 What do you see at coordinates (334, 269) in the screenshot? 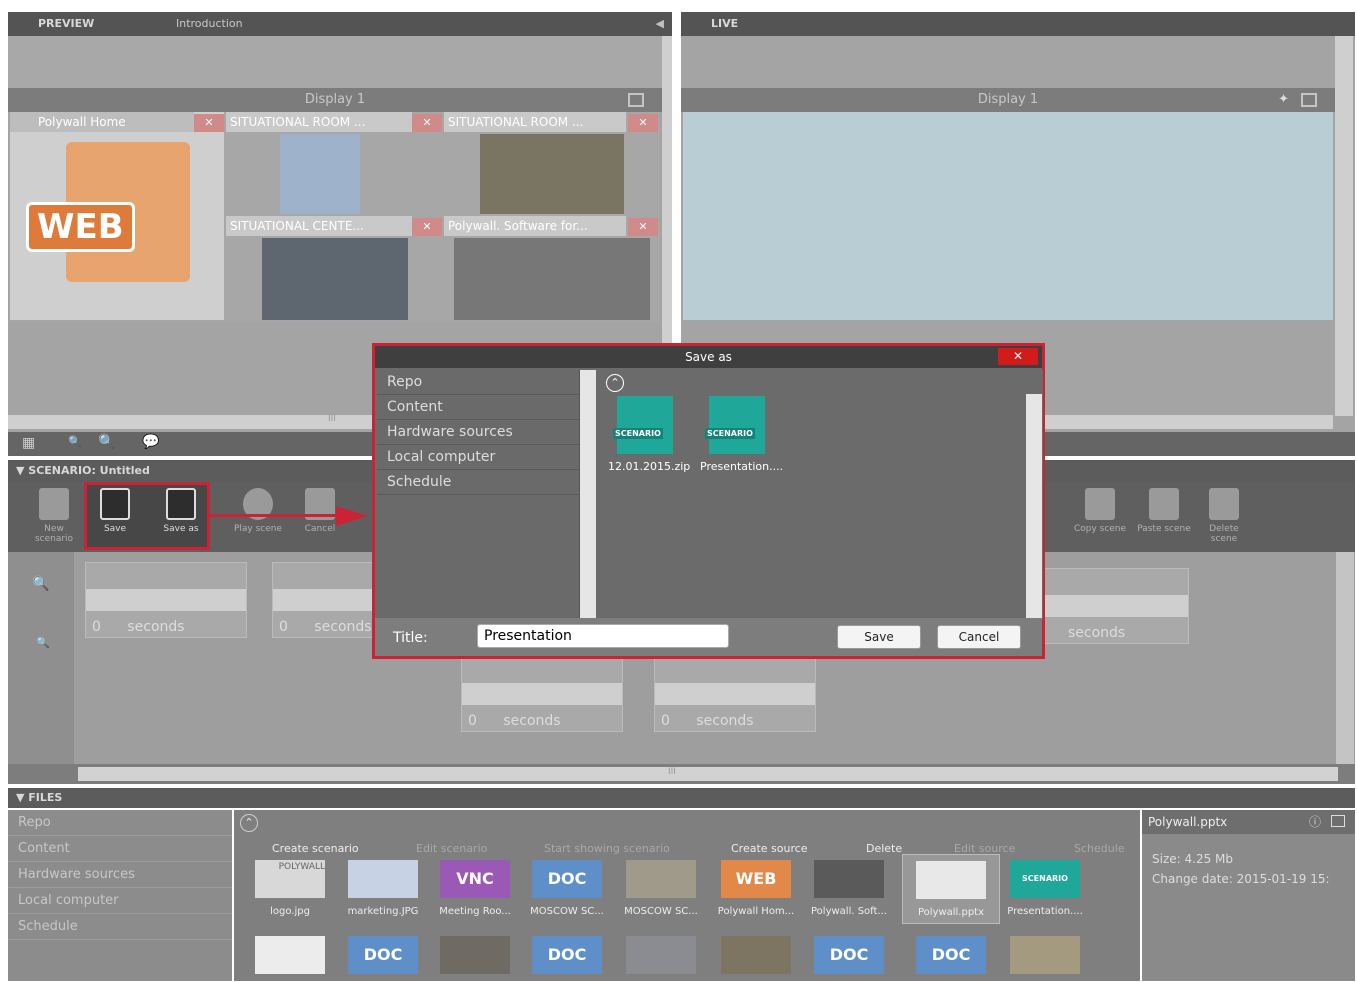
I see `tile-situational-centre: SITUATIONAL CENTE... ✕` at bounding box center [334, 269].